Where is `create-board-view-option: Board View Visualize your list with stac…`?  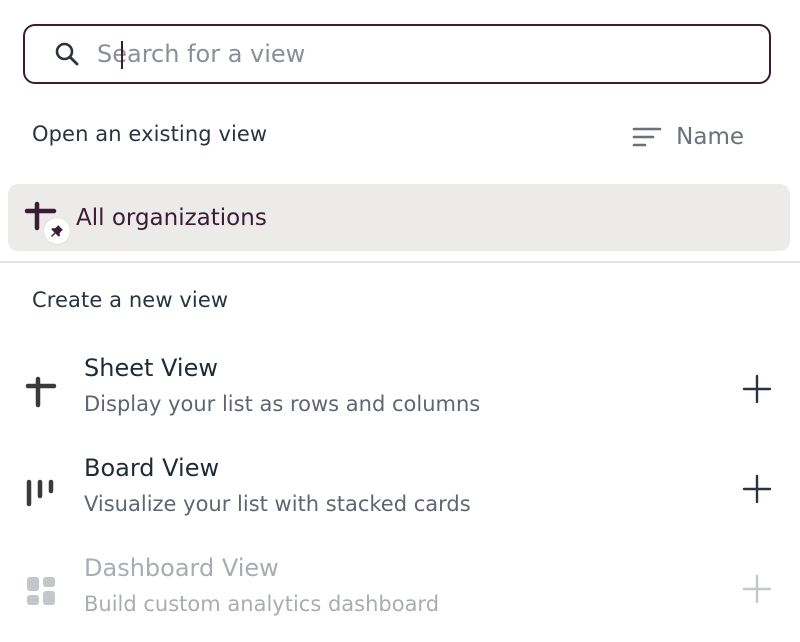 create-board-view-option: Board View Visualize your list with stac… is located at coordinates (400, 497).